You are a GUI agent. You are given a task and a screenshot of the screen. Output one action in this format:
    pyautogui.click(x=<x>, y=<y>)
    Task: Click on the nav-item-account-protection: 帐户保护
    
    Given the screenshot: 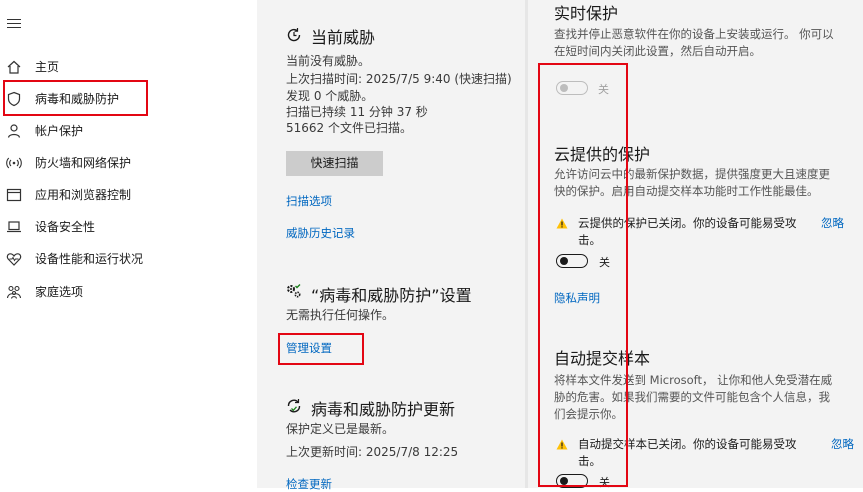 What is the action you would take?
    pyautogui.click(x=128, y=131)
    